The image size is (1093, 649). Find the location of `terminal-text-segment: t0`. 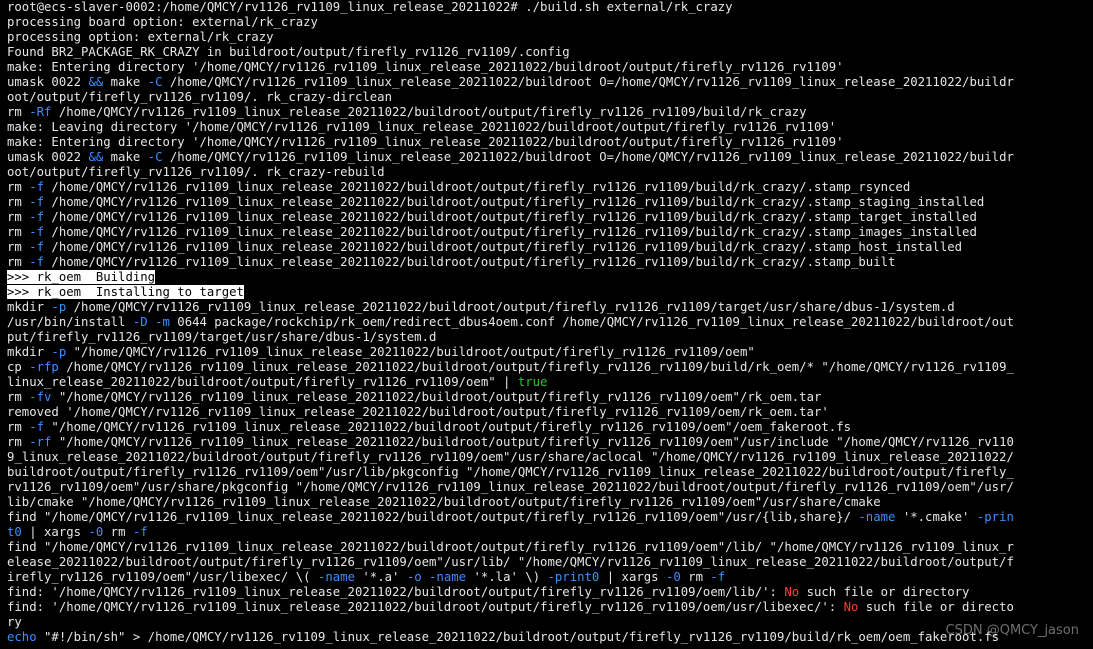

terminal-text-segment: t0 is located at coordinates (14, 532).